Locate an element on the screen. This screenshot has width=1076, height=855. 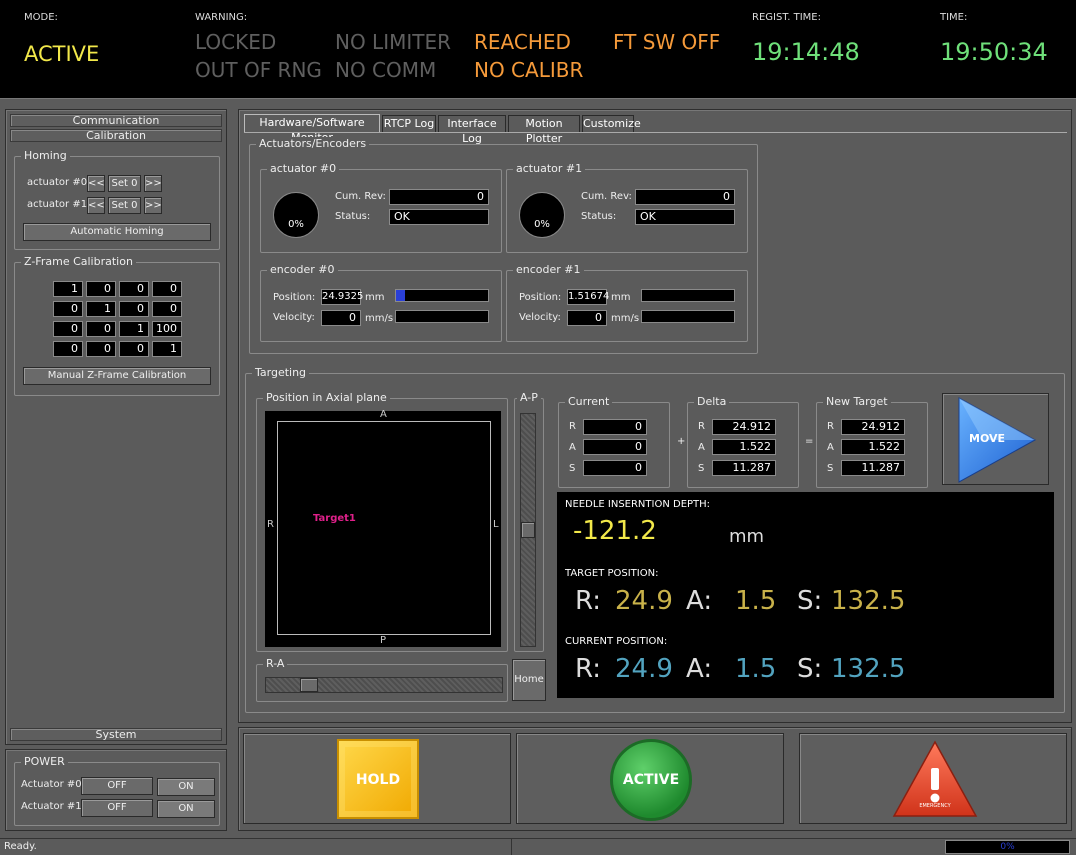
current-r-label-big: R: is located at coordinates (588, 669).